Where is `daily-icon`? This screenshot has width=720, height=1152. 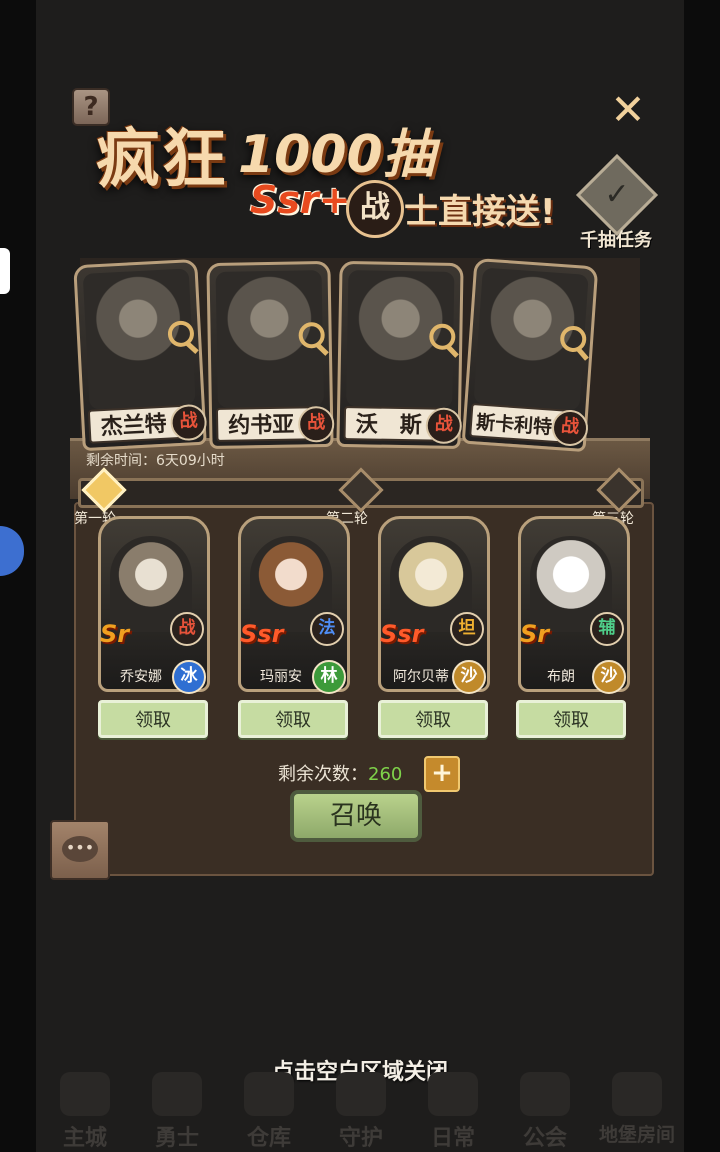
daily-icon is located at coordinates (453, 1094).